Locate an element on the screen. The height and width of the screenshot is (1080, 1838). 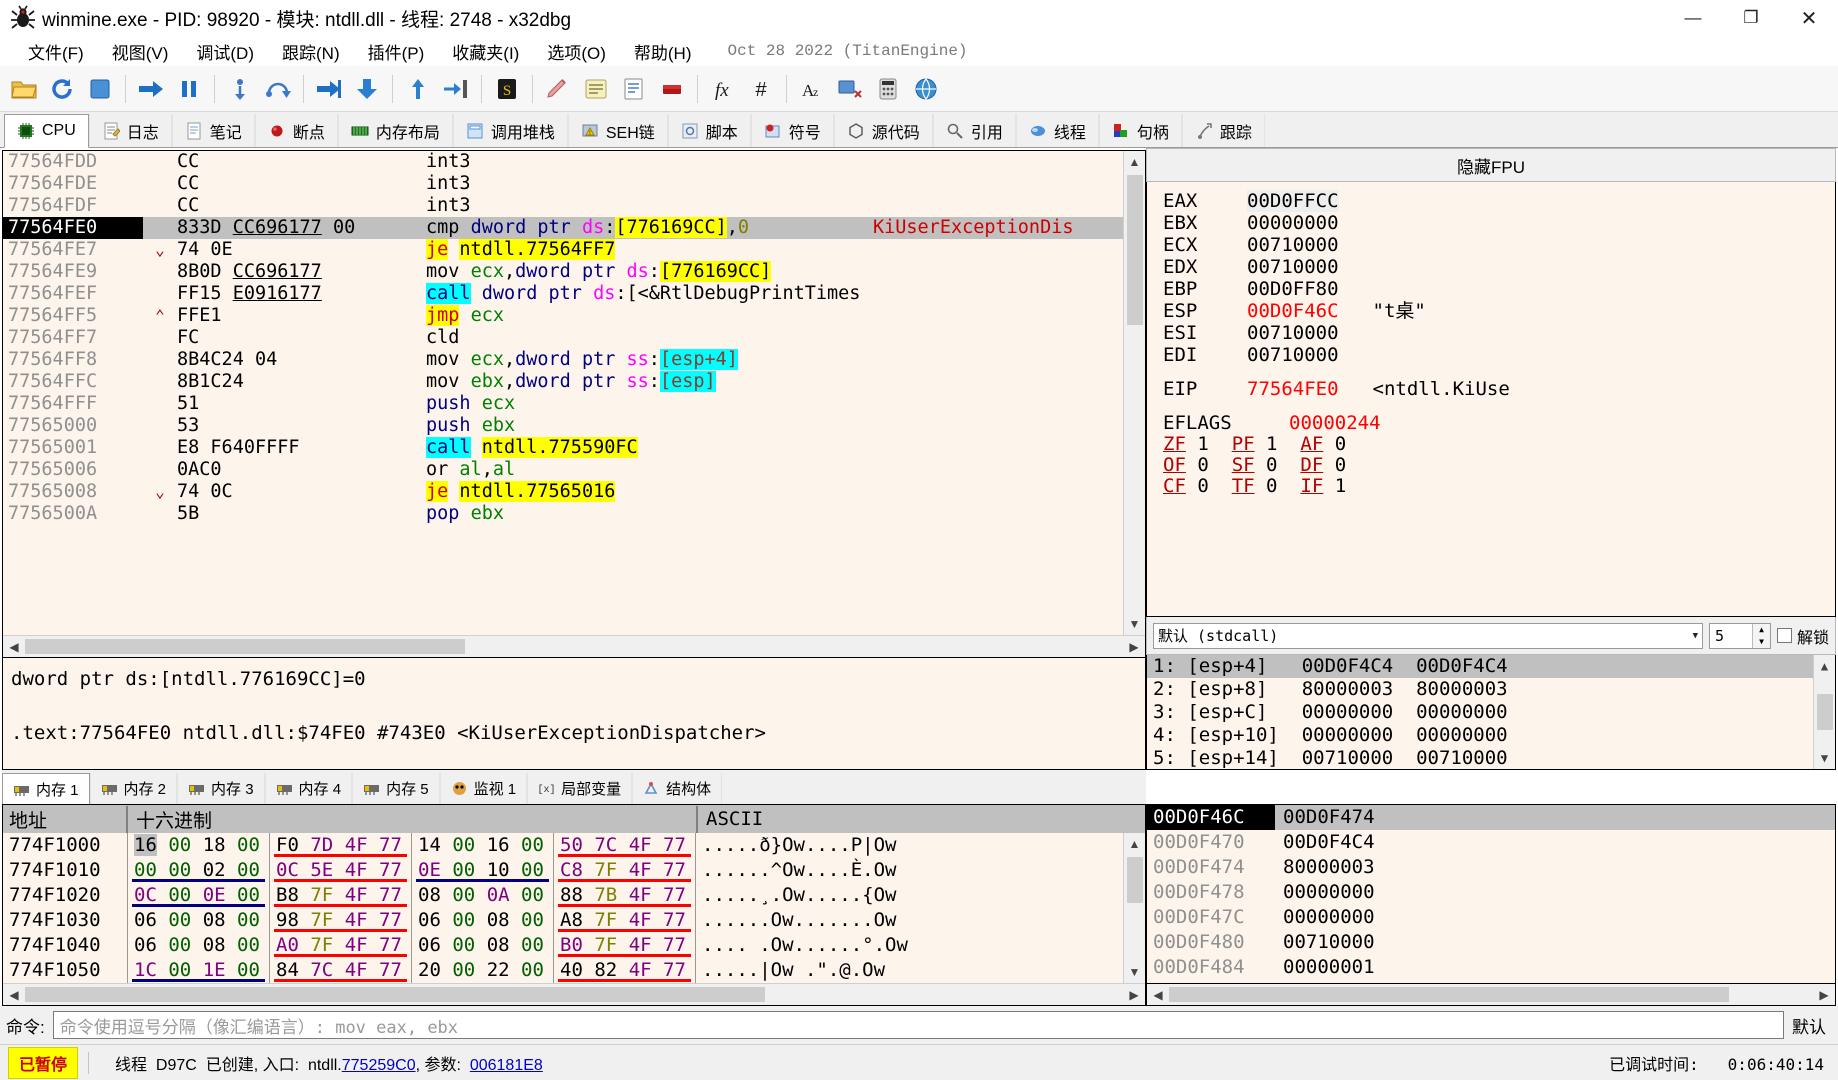
hex-group: 50 7C 4F 77 is located at coordinates (625, 845).